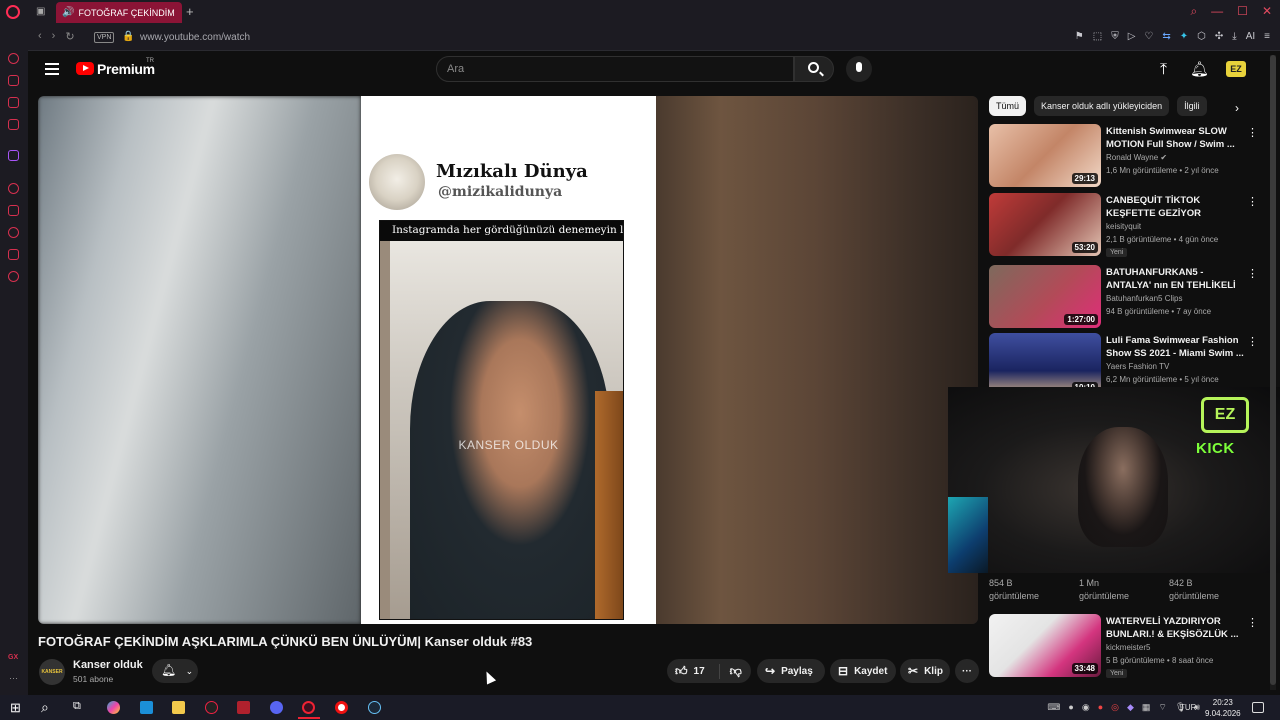 This screenshot has height=720, width=1280. What do you see at coordinates (1199, 69) in the screenshot?
I see `notifications-bell-icon: 🔔︎` at bounding box center [1199, 69].